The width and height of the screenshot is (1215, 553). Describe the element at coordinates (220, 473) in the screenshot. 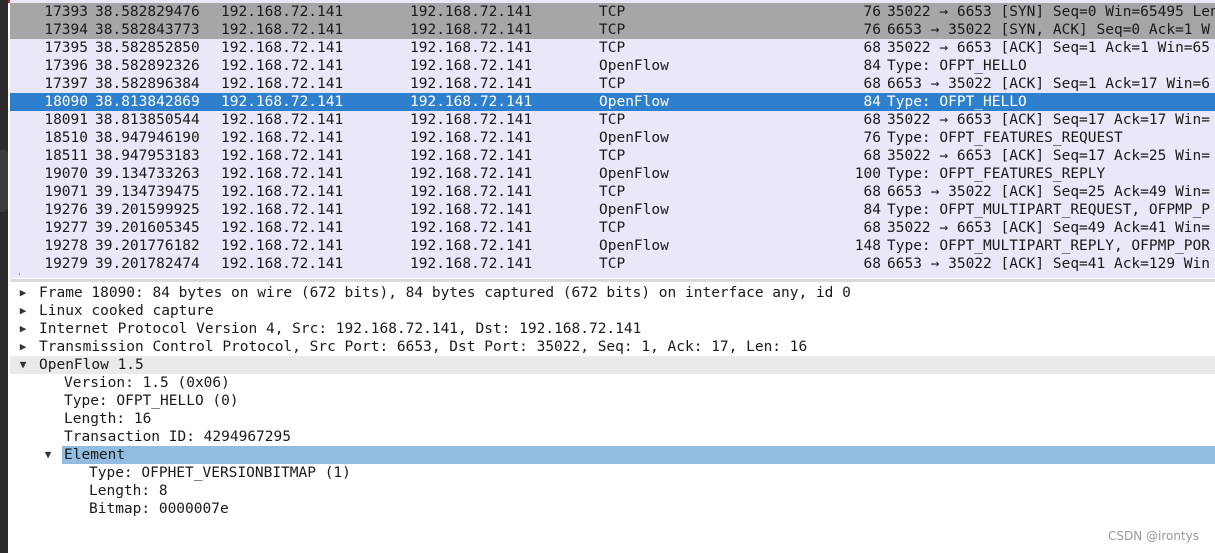

I see `detail-tree-label: Type: OFPHET_VERSIONBITMAP (1)` at that location.